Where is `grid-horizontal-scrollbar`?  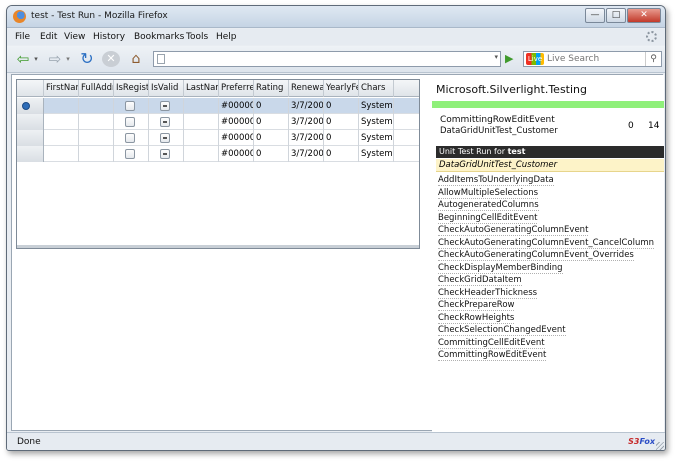
grid-horizontal-scrollbar is located at coordinates (218, 246).